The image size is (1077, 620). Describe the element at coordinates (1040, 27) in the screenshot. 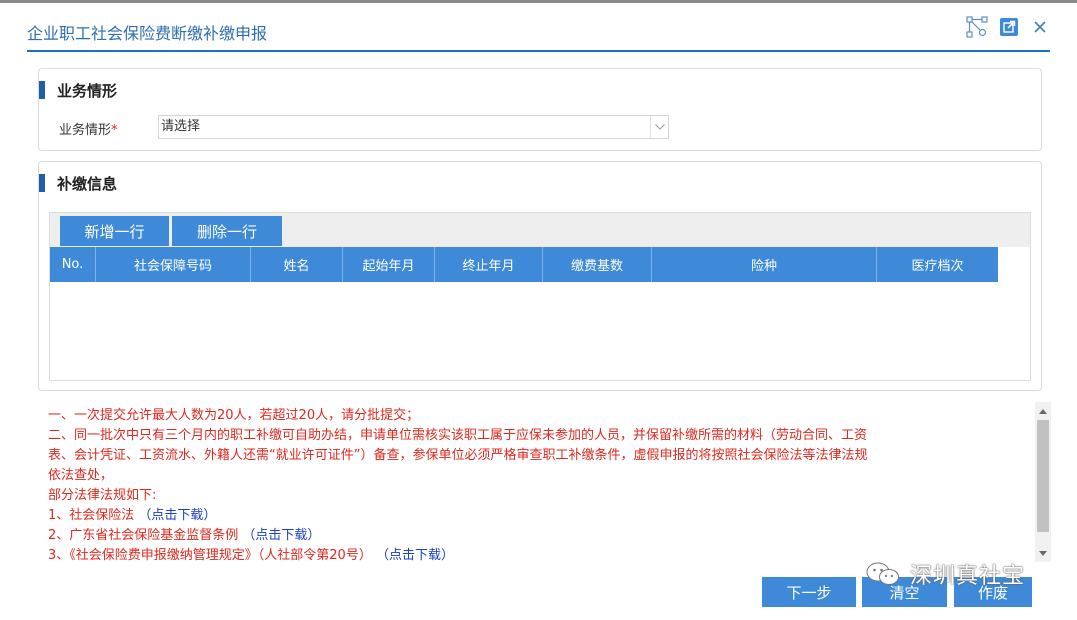

I see `close-icon` at that location.